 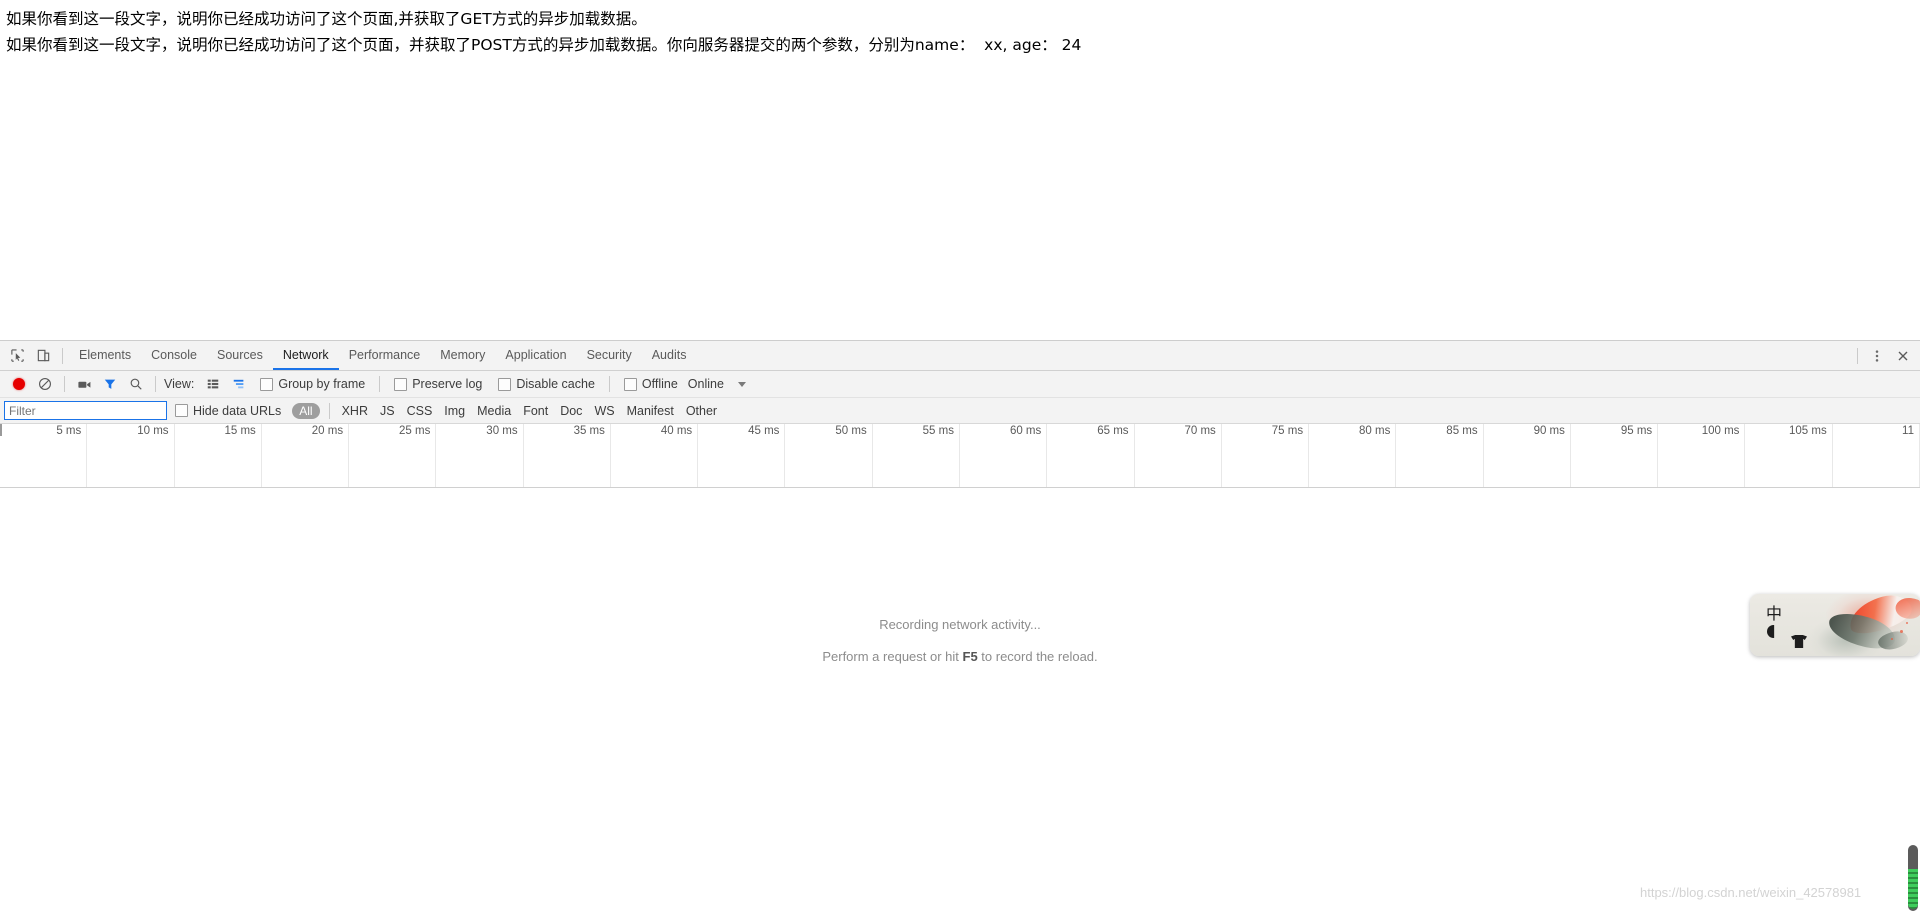 I want to click on timeline-tick-label: 55 ms, so click(x=938, y=431).